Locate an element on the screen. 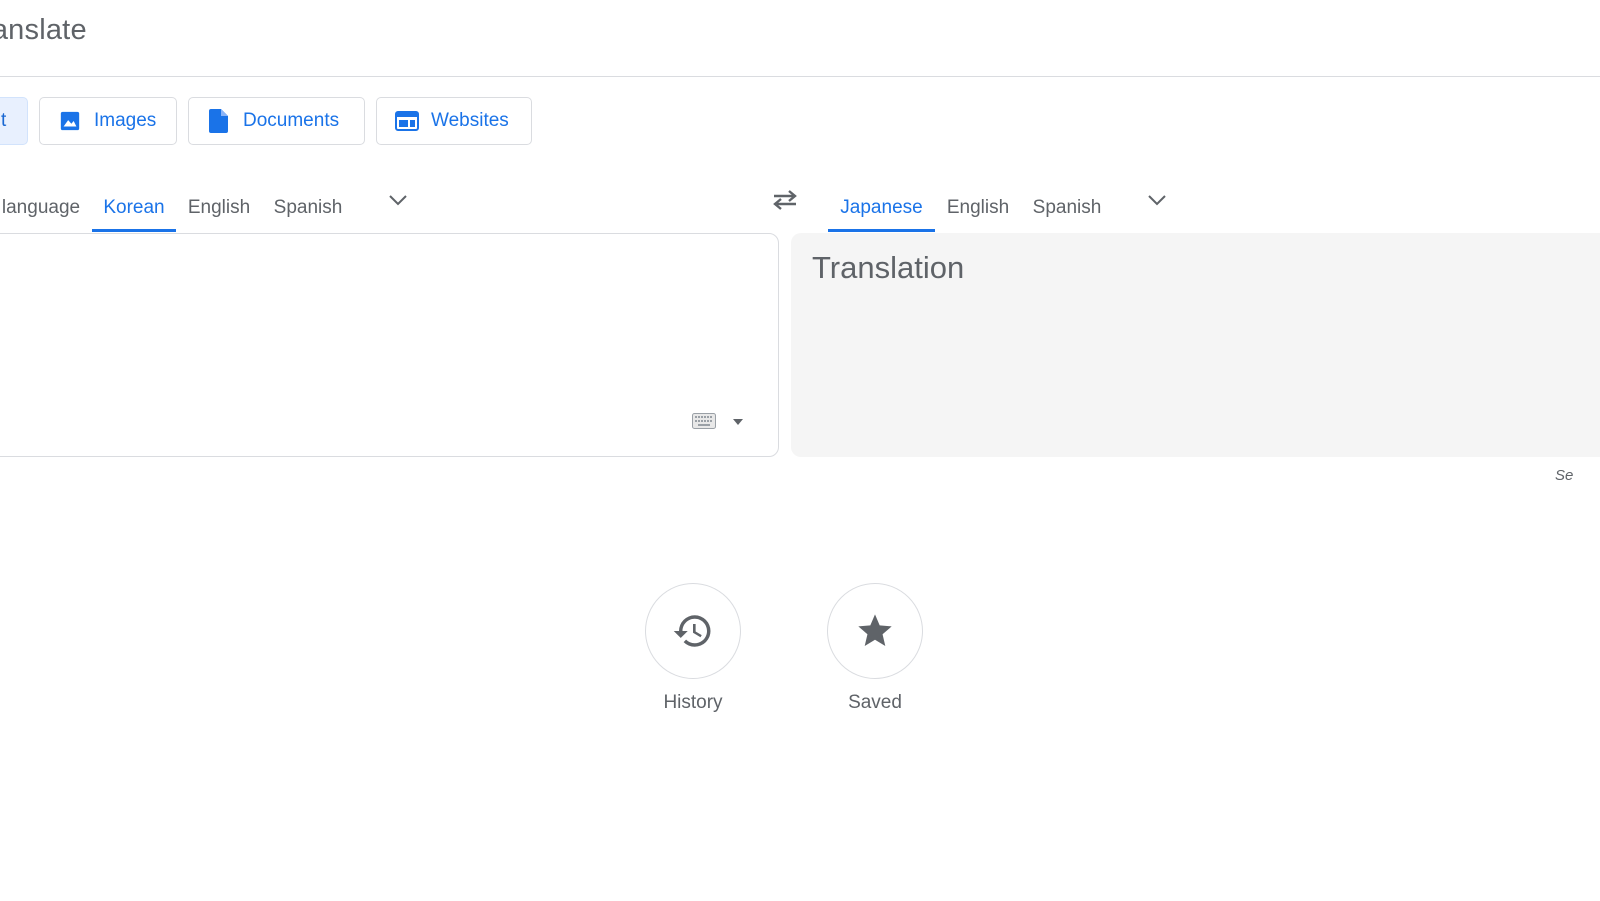 This screenshot has width=1600, height=901. websites-mode-label: Websites is located at coordinates (470, 120).